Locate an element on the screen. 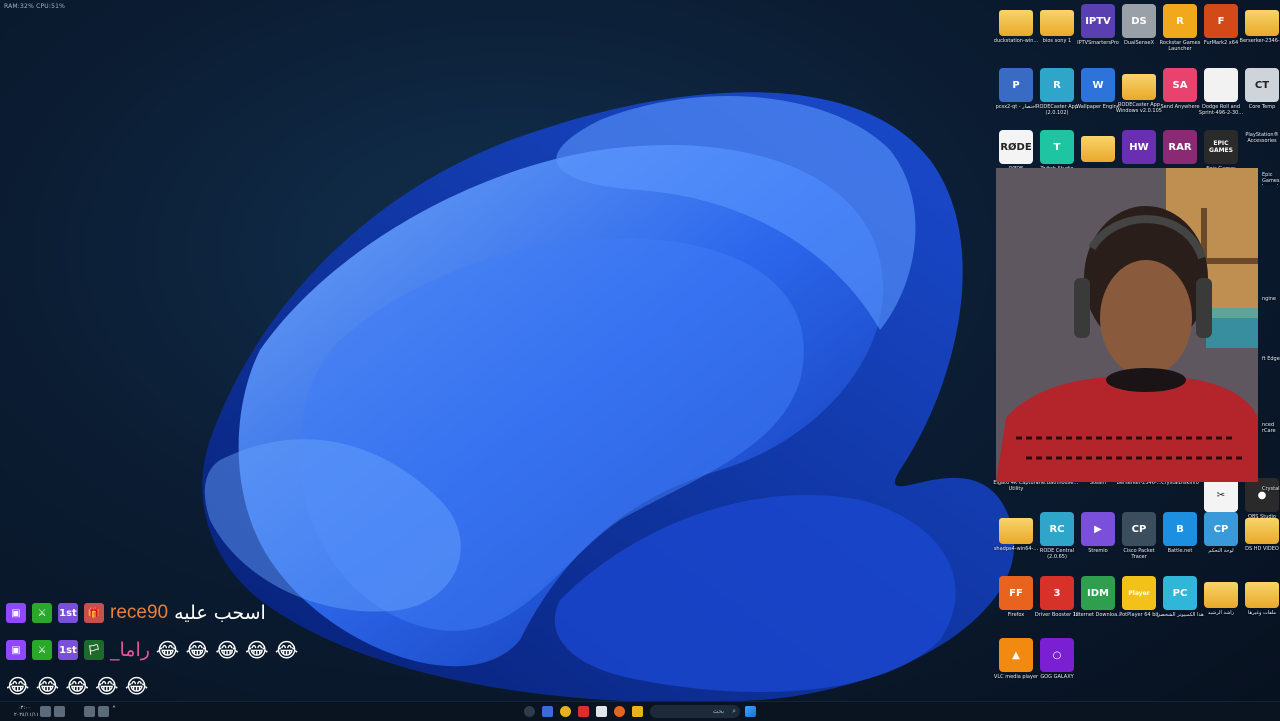  chat-line-3: 😂 😂 😂 😂 😂 is located at coordinates (77, 686).